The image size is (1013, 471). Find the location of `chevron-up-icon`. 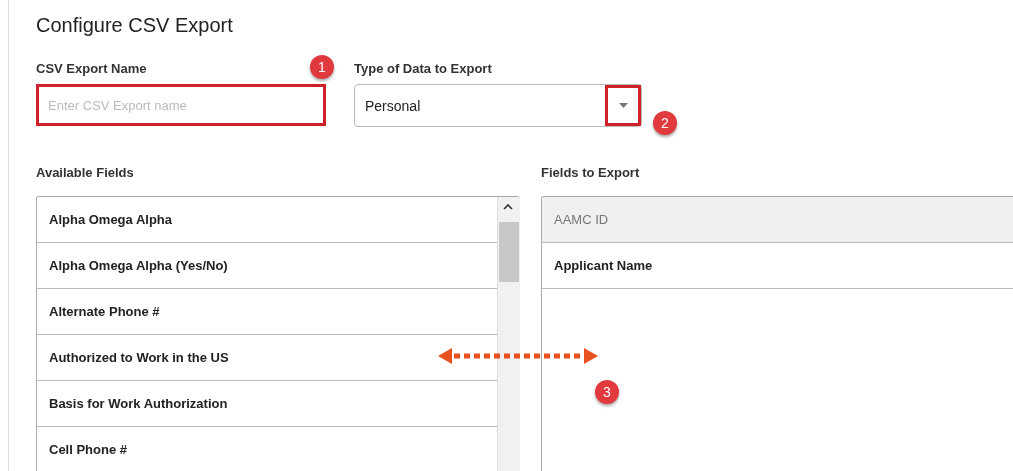

chevron-up-icon is located at coordinates (508, 207).